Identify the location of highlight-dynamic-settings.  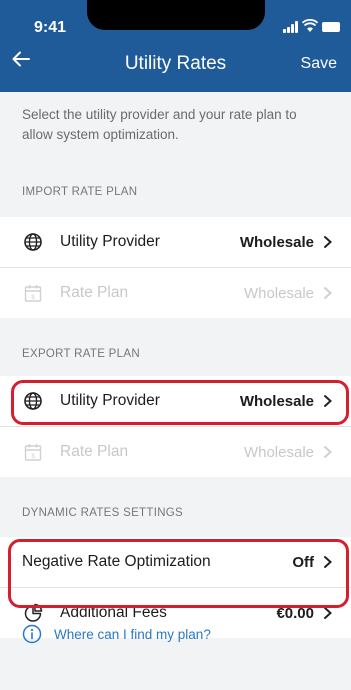
(178, 573).